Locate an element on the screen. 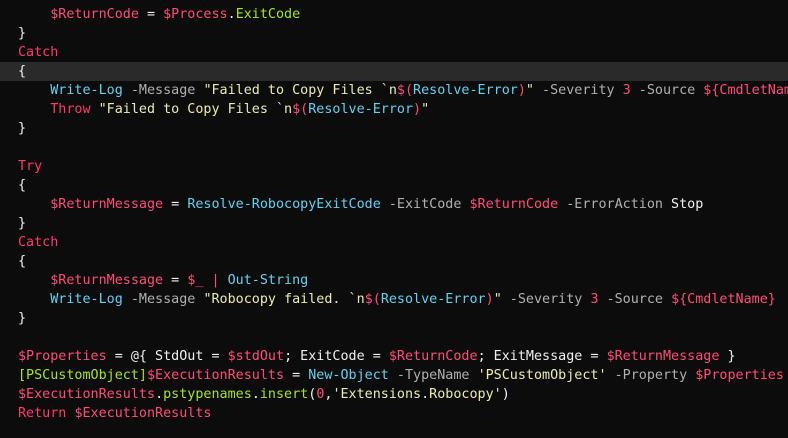 Image resolution: width=788 pixels, height=438 pixels. code-token: -Source is located at coordinates (635, 299).